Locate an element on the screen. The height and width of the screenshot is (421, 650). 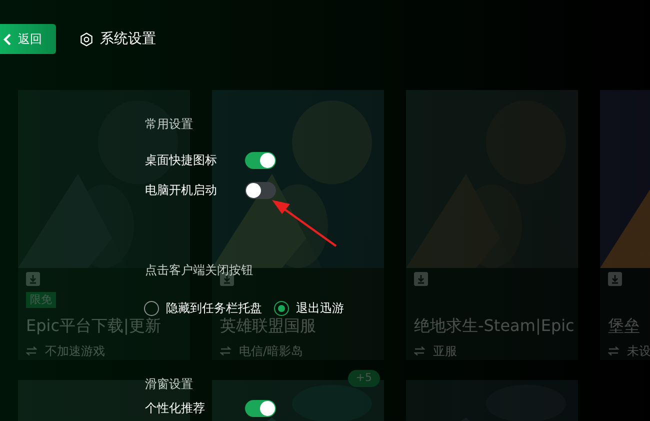
radio-option: 退出迅游 is located at coordinates (309, 308).